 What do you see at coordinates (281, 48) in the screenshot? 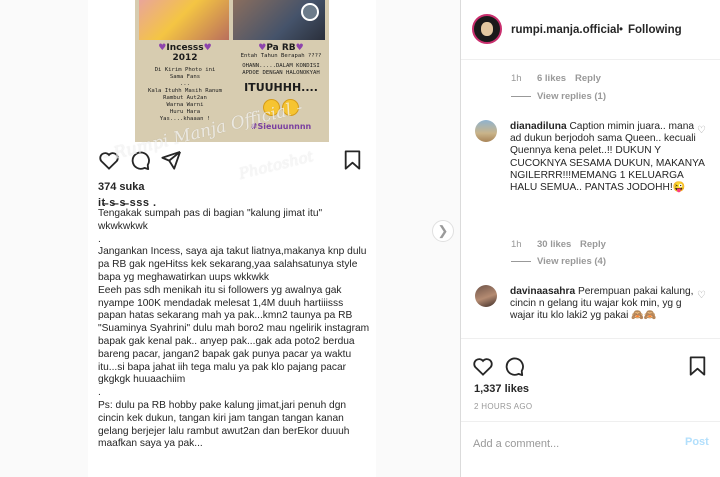
I see `collage-right-heading: Pa RB` at bounding box center [281, 48].